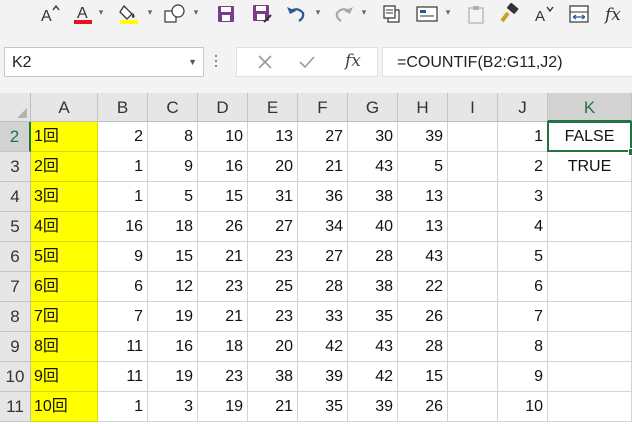  What do you see at coordinates (323, 227) in the screenshot?
I see `cell-f5: 34` at bounding box center [323, 227].